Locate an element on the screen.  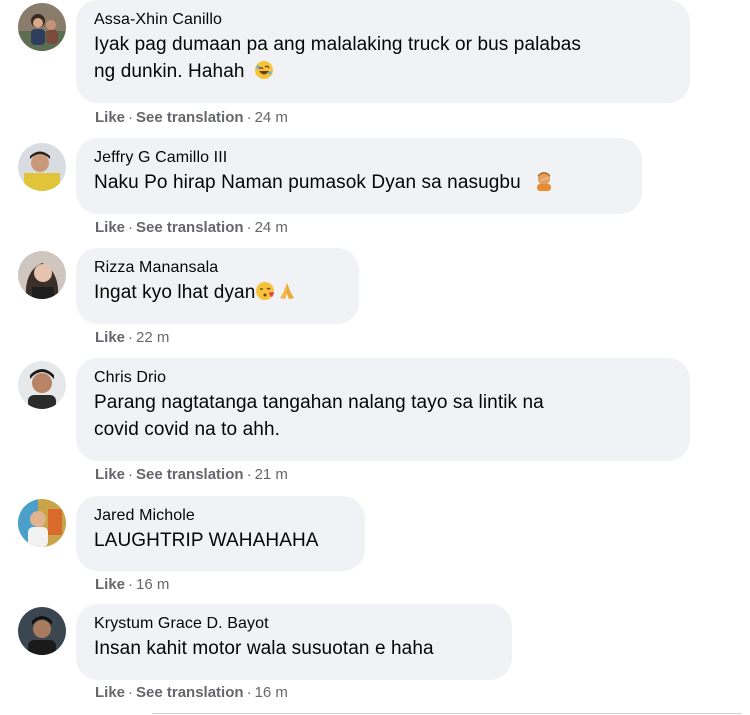
comment-text: LAUGHTRIP WAHAHAHA is located at coordinates (220, 540).